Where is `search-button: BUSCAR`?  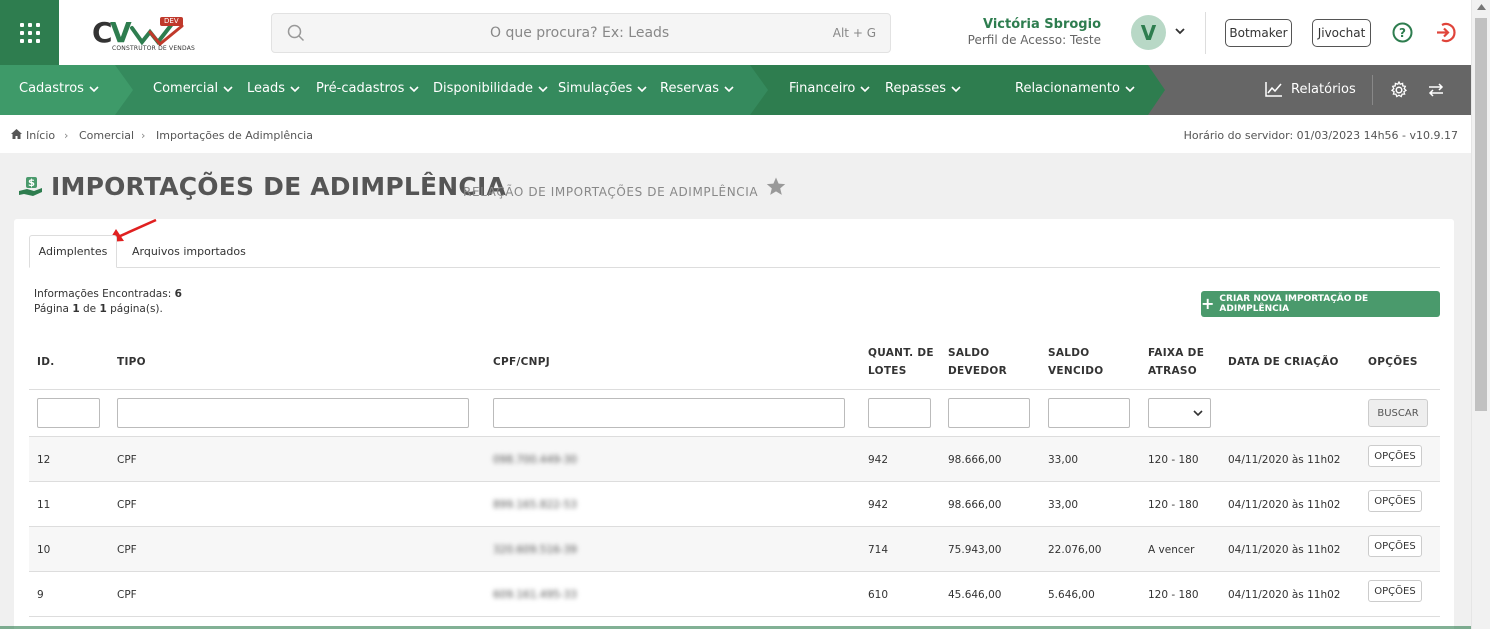 search-button: BUSCAR is located at coordinates (1398, 413).